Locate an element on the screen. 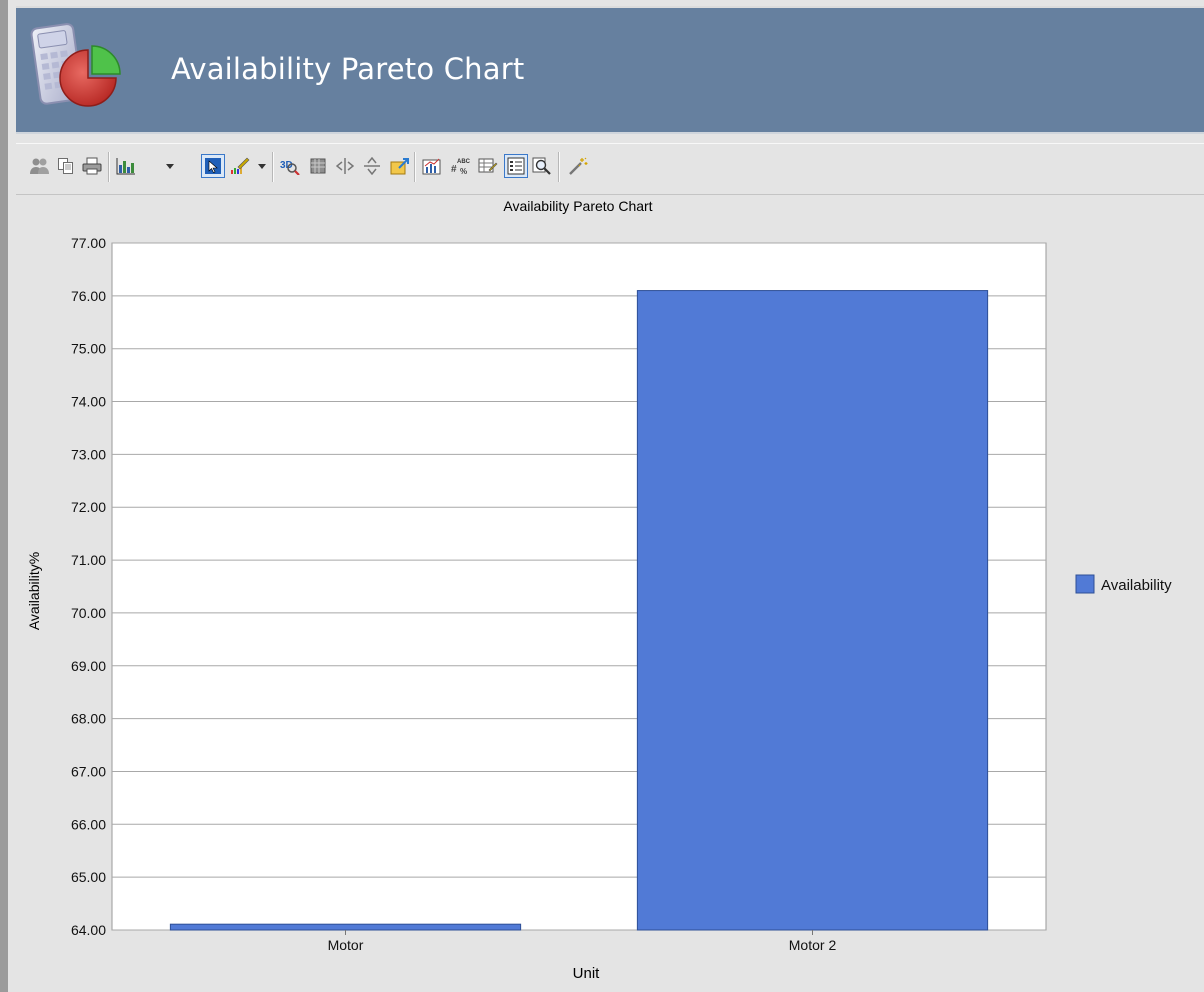 This screenshot has width=1204, height=992. vertical-split-icon is located at coordinates (345, 166).